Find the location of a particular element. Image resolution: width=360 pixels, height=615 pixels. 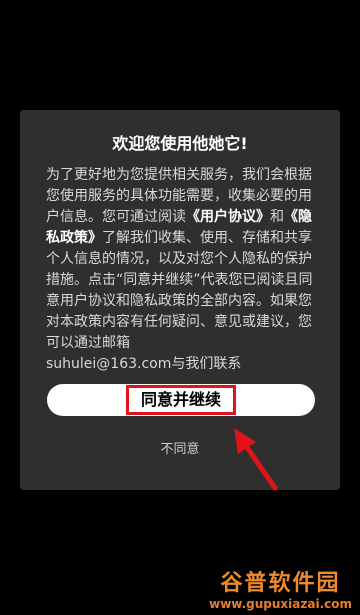

accept-label: 同意并继续 is located at coordinates (180, 400).